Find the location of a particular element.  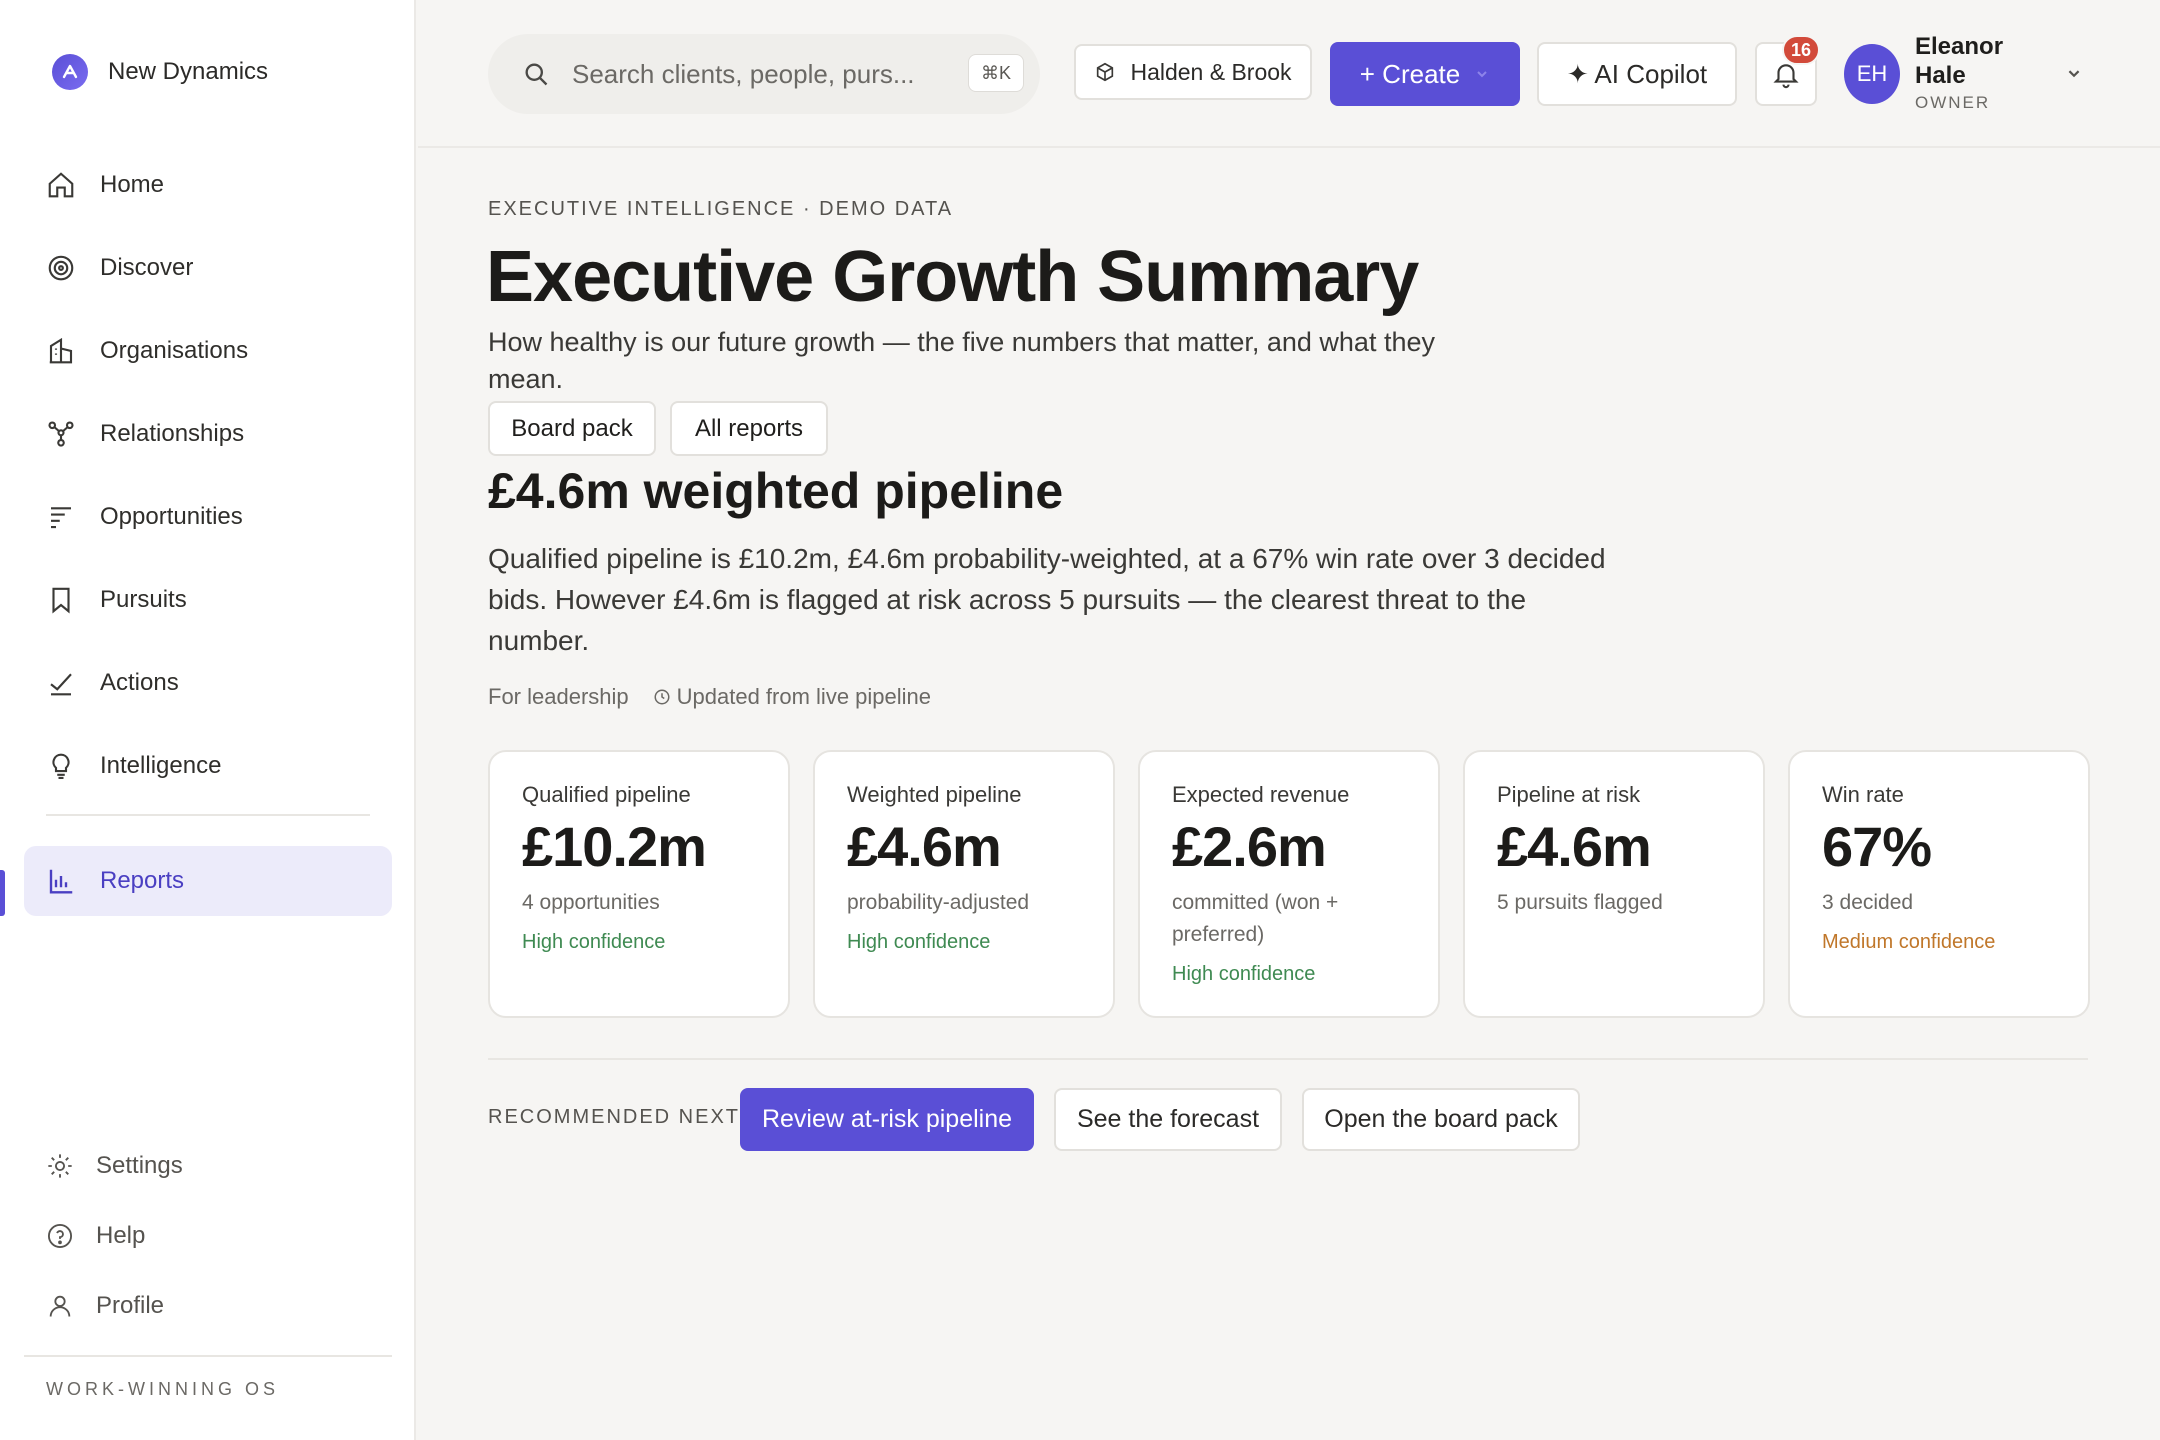

user-menu-chevron-icon is located at coordinates (2074, 73).